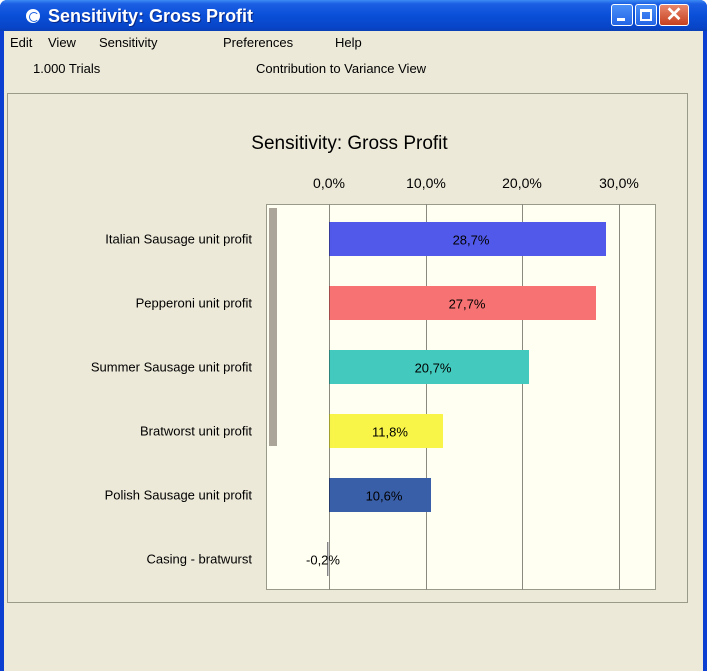 This screenshot has height=671, width=707. I want to click on trials-count: 1.000 Trials, so click(67, 68).